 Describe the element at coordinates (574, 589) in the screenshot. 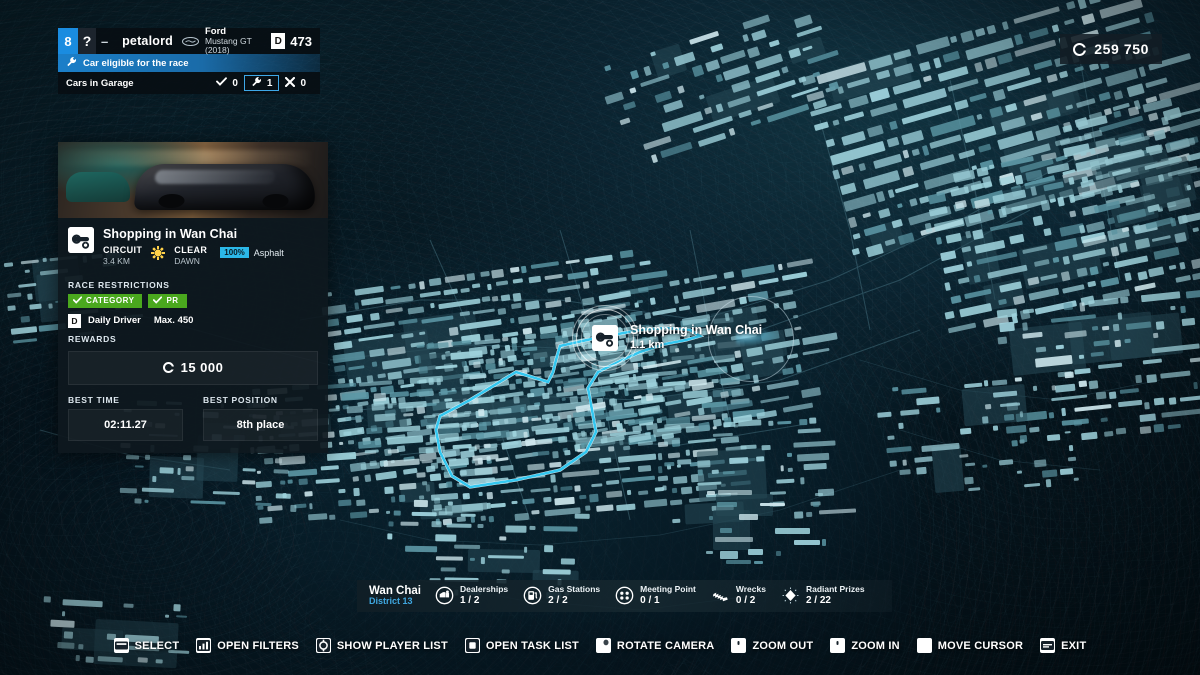

I see `district-item-gas-stations-label: Gas Stations` at that location.